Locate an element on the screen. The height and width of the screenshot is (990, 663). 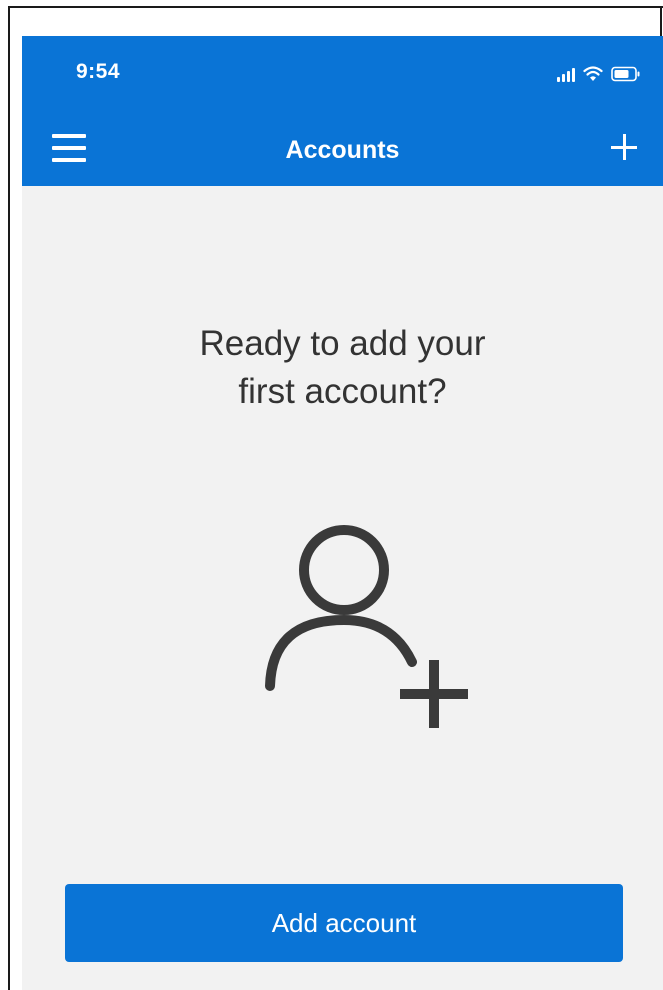
battery-icon is located at coordinates (625, 74).